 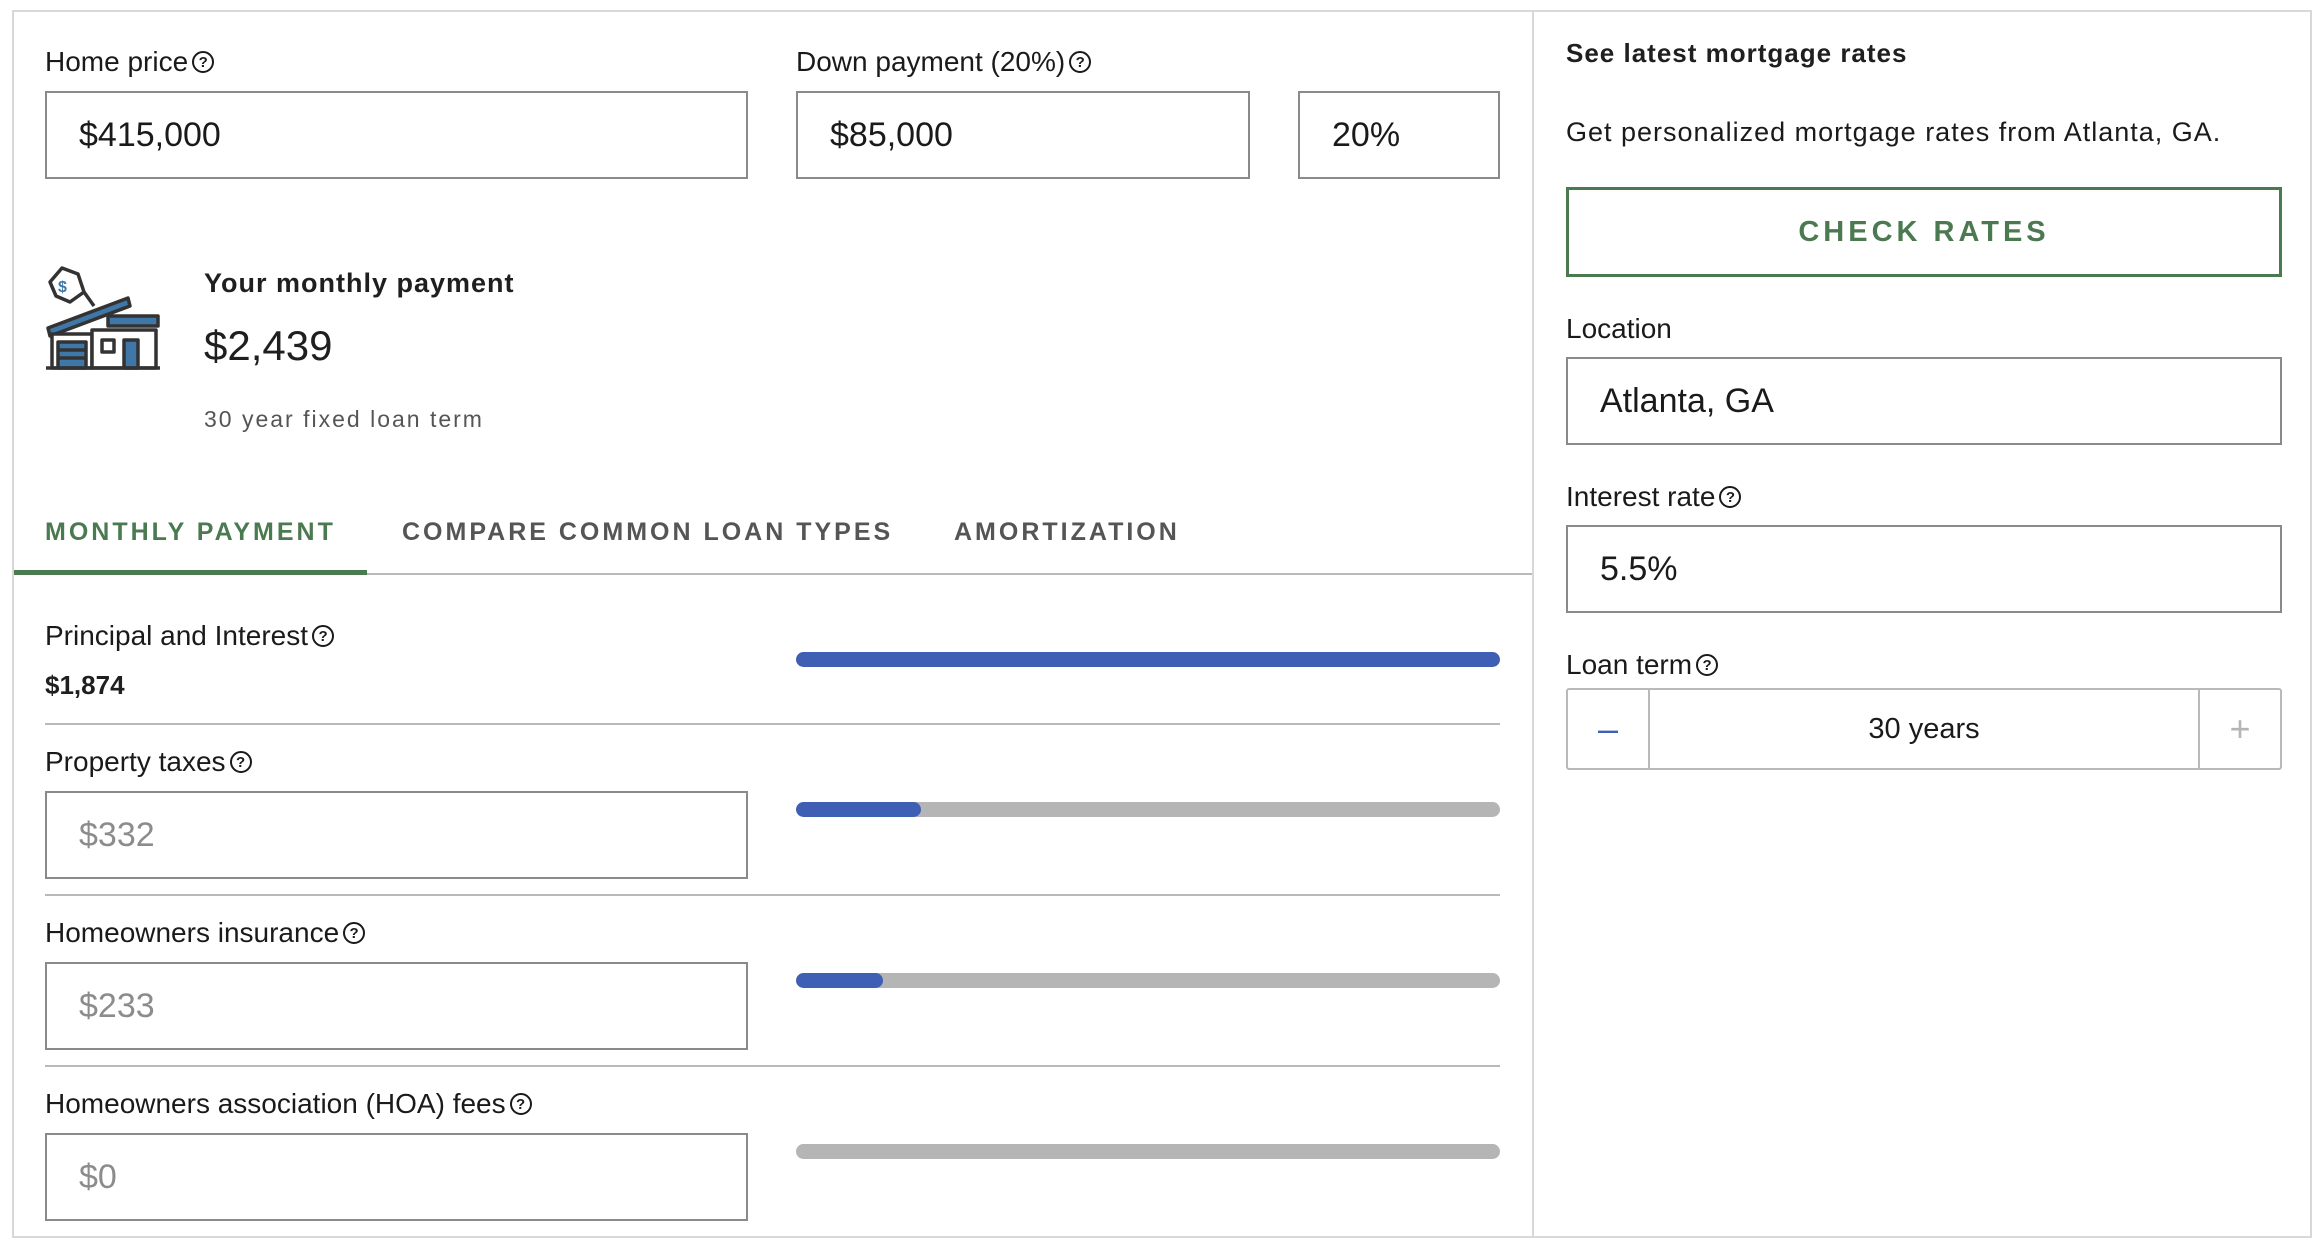 What do you see at coordinates (1533, 624) in the screenshot?
I see `column-divider` at bounding box center [1533, 624].